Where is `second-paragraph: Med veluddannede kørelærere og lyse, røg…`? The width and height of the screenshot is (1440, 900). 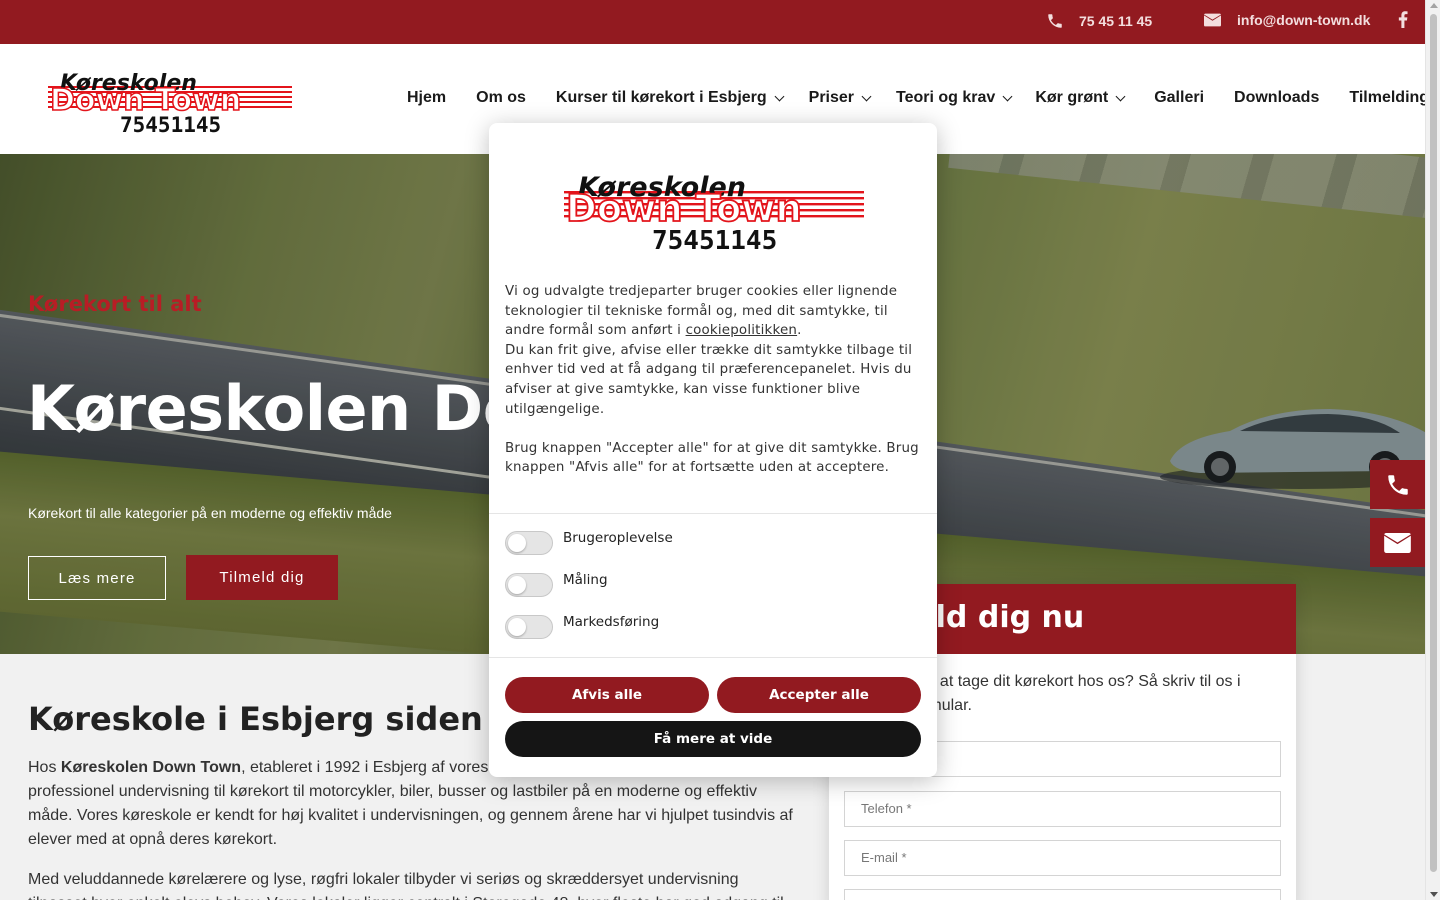
second-paragraph: Med veluddannede kørelærere og lyse, røg… is located at coordinates (406, 885).